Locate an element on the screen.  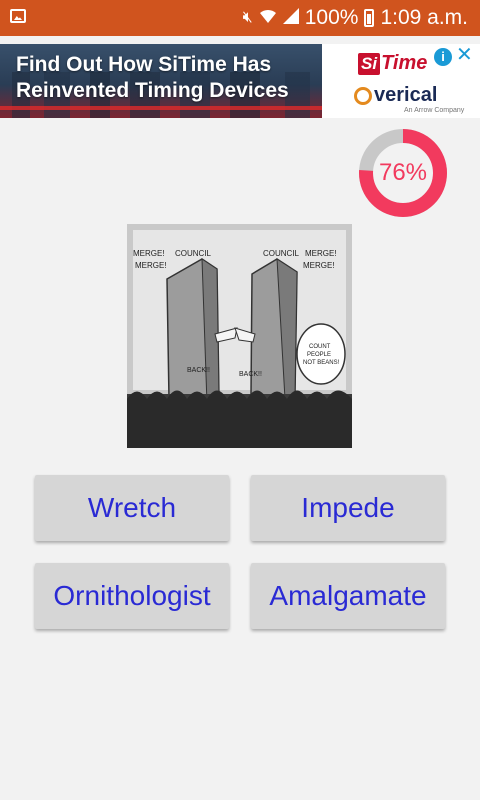
cartoon-text-merge-right: MERGE! is located at coordinates (321, 253).